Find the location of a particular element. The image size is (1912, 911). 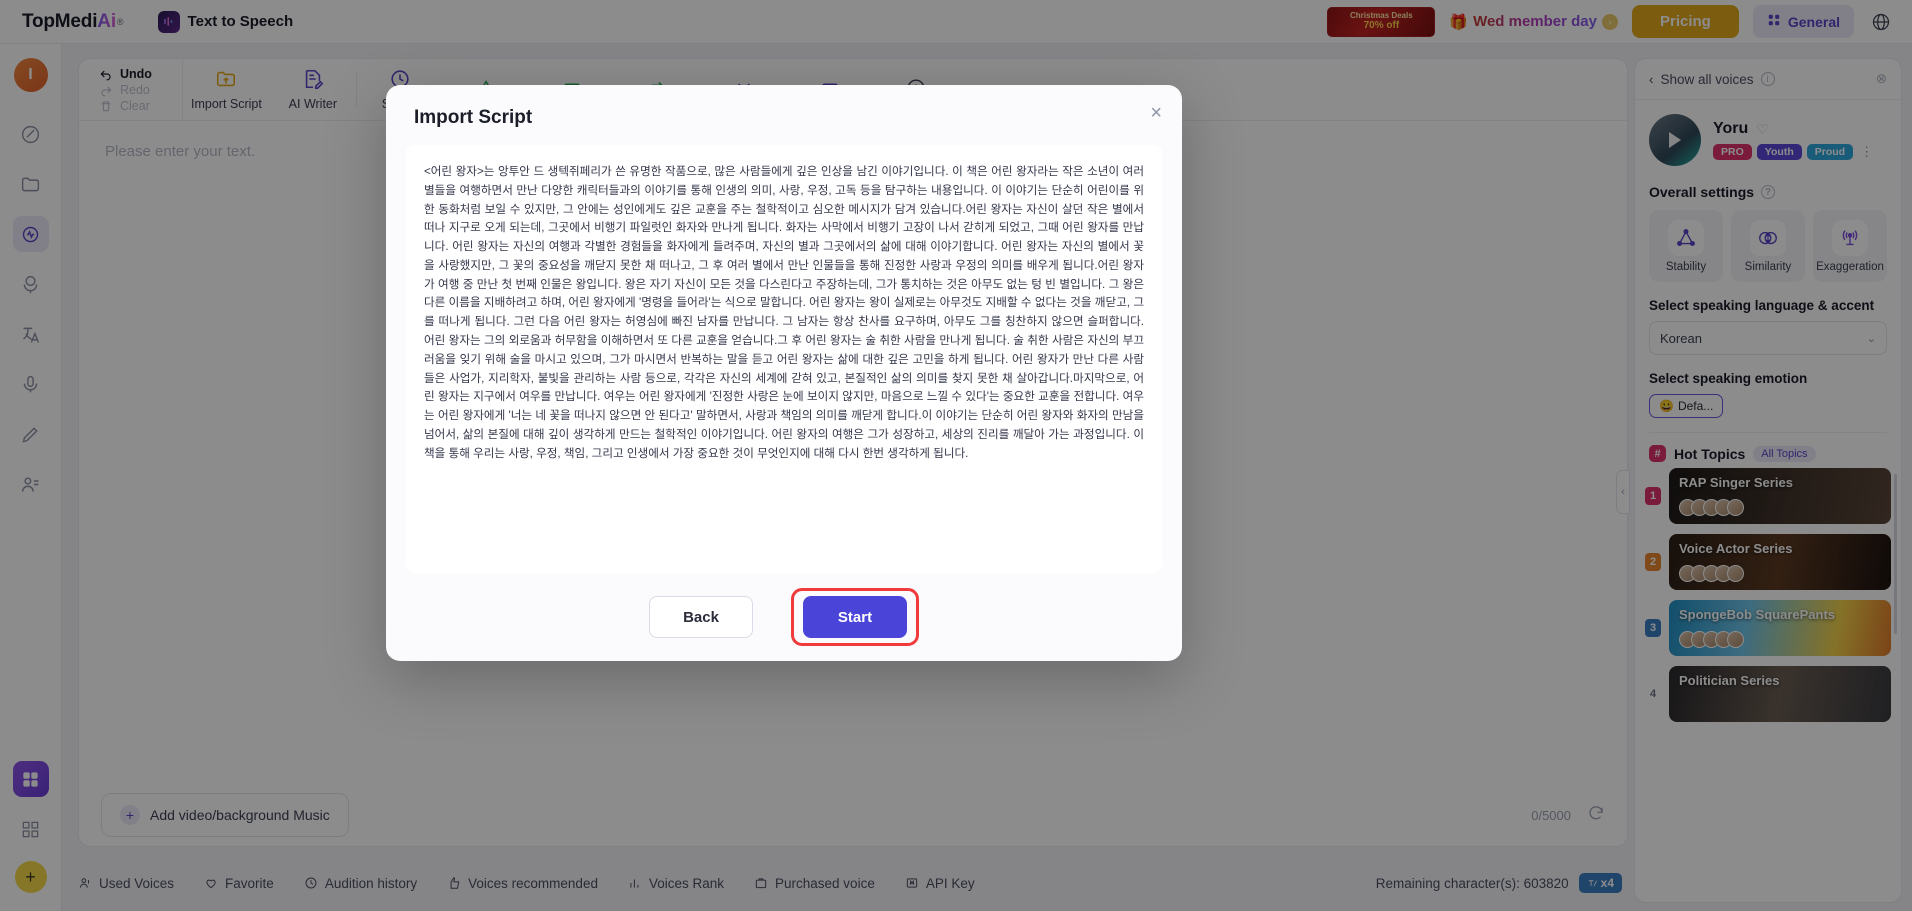

modal-actions: Back Start is located at coordinates (784, 617).